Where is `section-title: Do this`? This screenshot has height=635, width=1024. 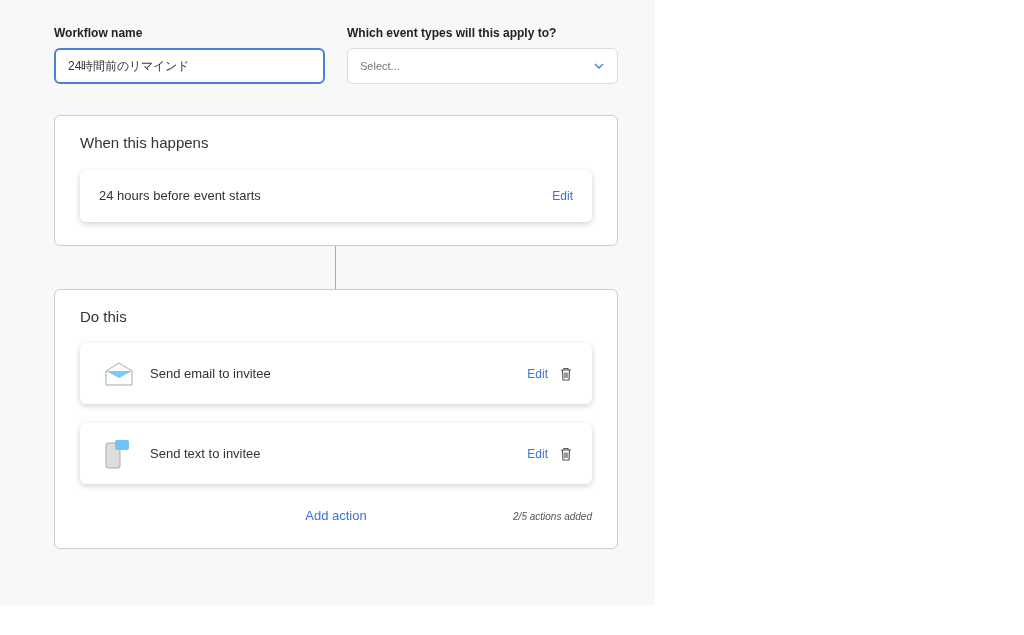 section-title: Do this is located at coordinates (104, 317).